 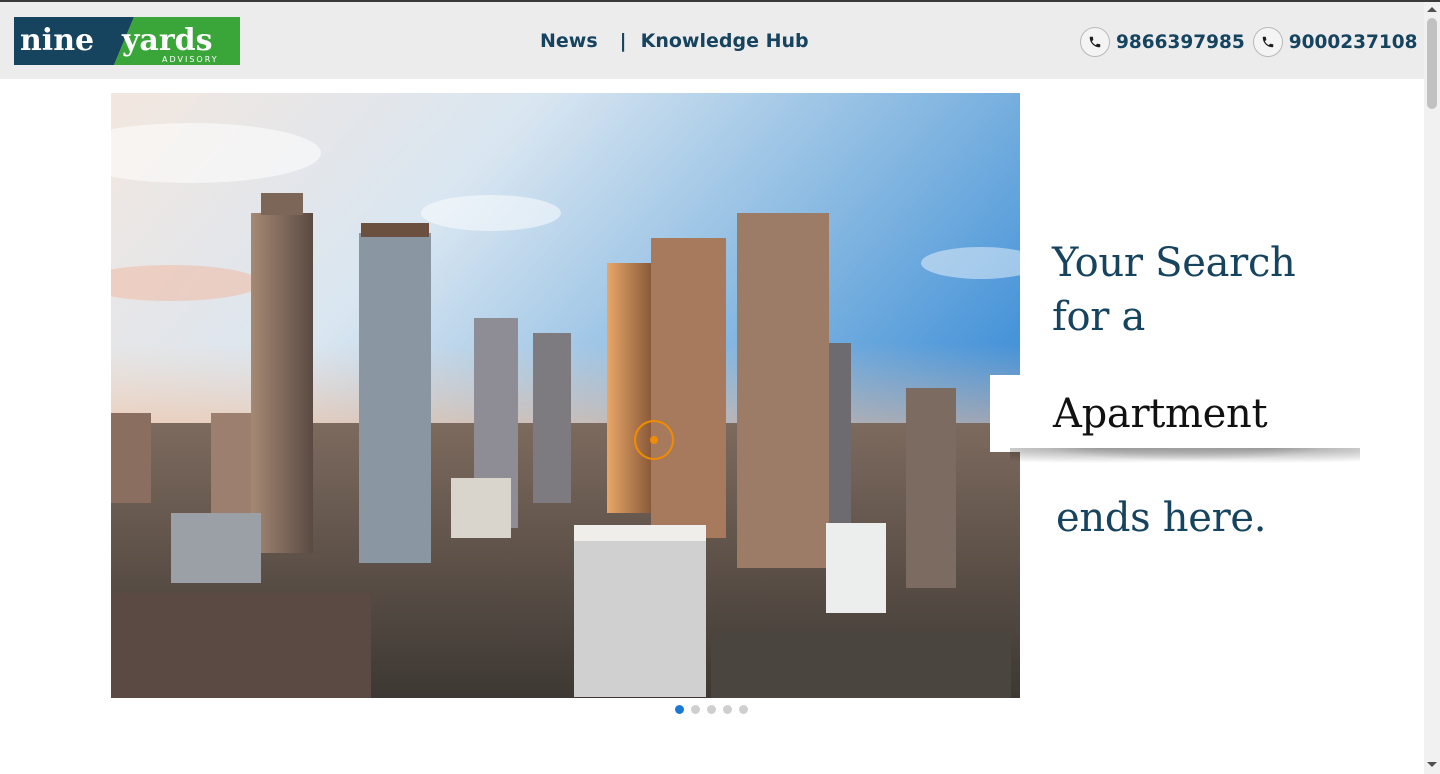 I want to click on phone-number-1: 9866397985, so click(x=1180, y=42).